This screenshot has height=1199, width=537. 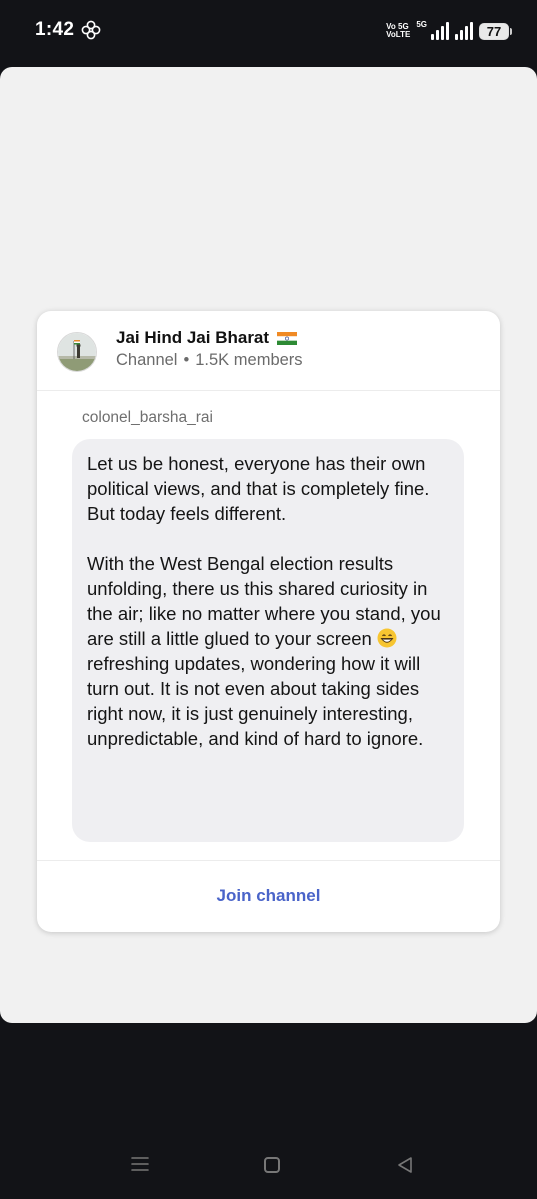 I want to click on avatar-image, so click(x=77, y=352).